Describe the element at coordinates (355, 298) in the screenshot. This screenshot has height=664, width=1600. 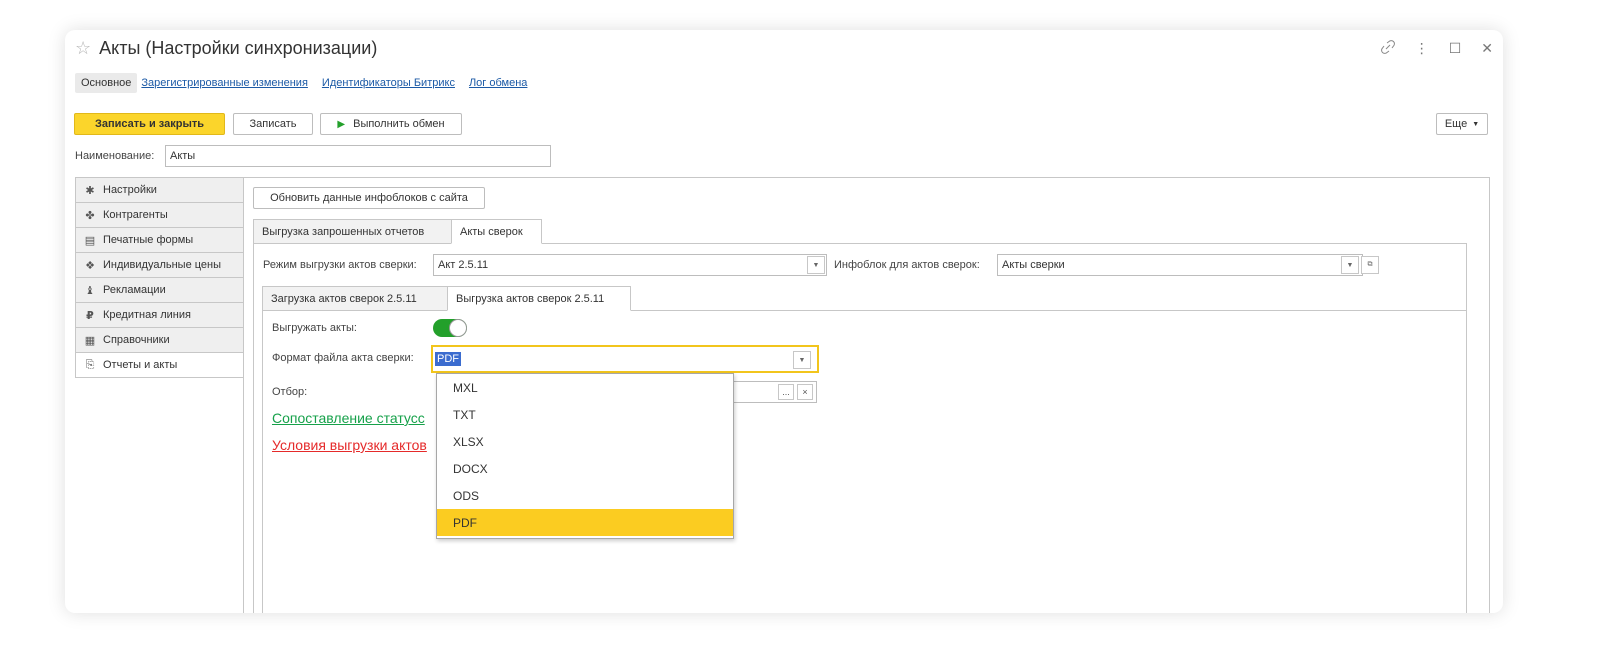
I see `tab-import-acts: Загрузка актов сверок 2.5.11` at that location.